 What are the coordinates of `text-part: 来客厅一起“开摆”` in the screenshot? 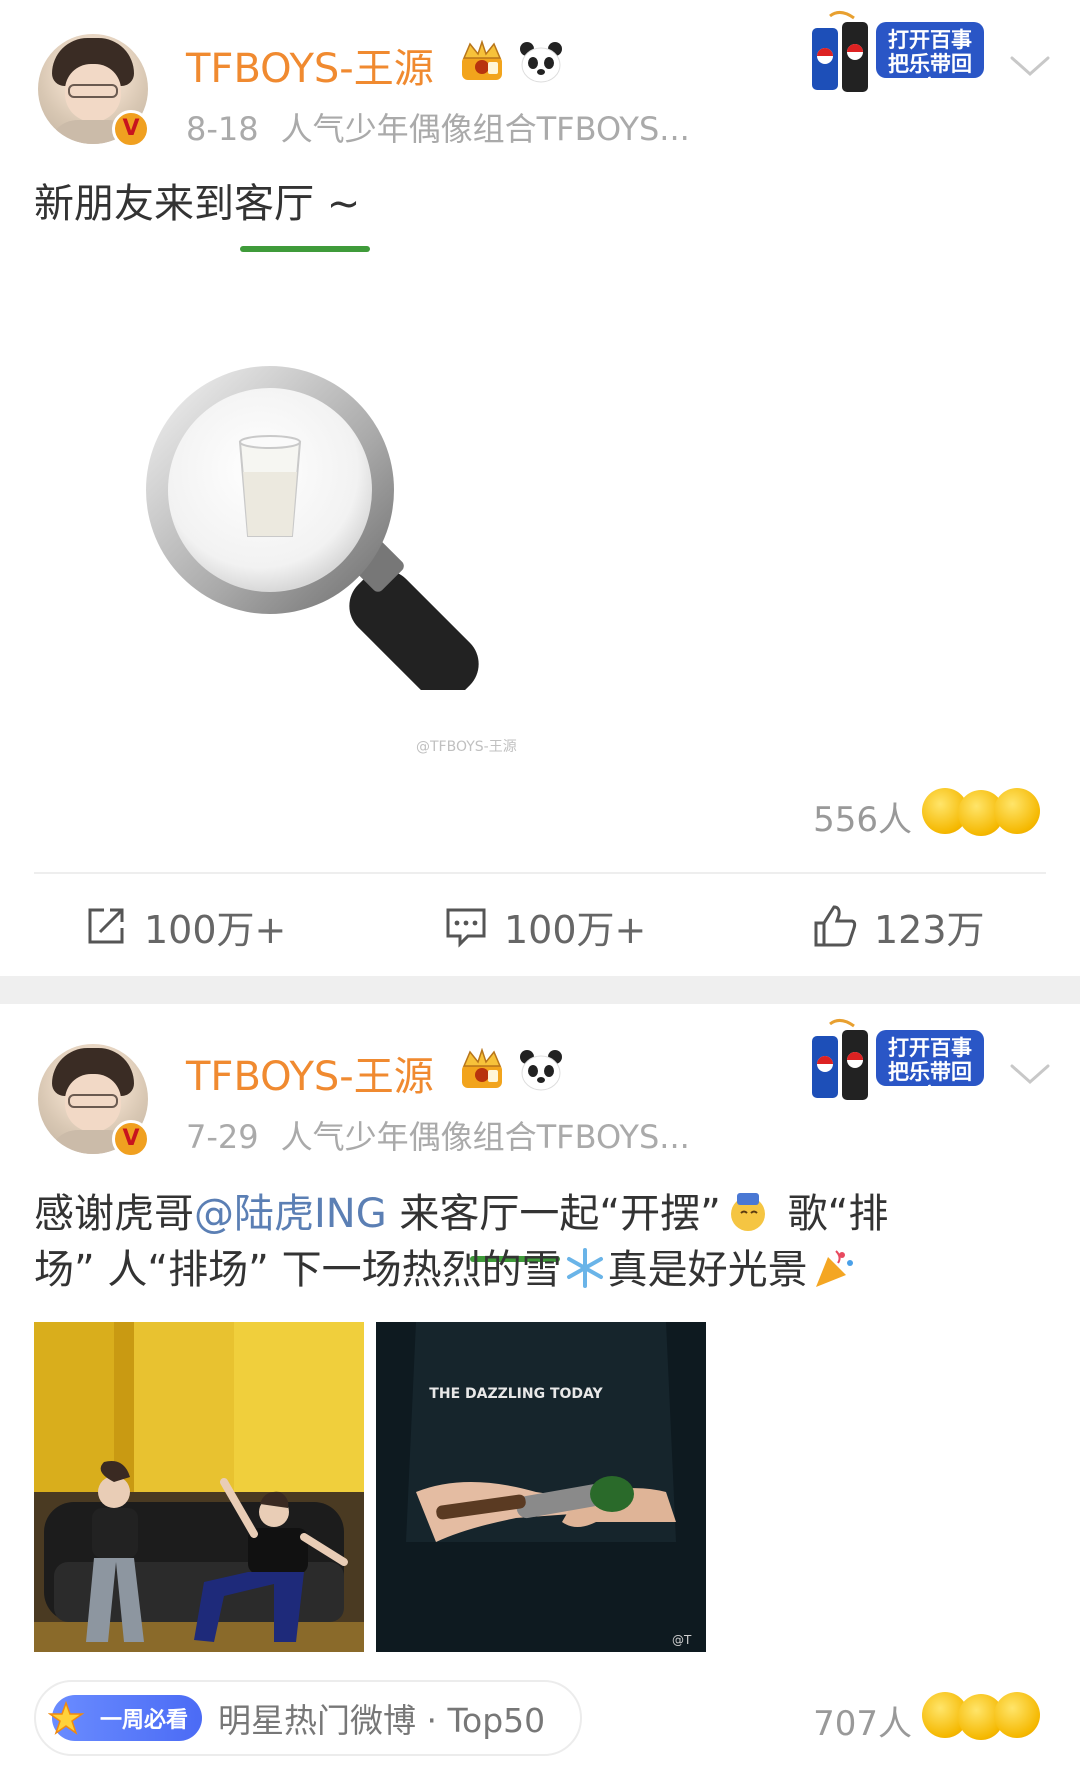 It's located at (553, 1214).